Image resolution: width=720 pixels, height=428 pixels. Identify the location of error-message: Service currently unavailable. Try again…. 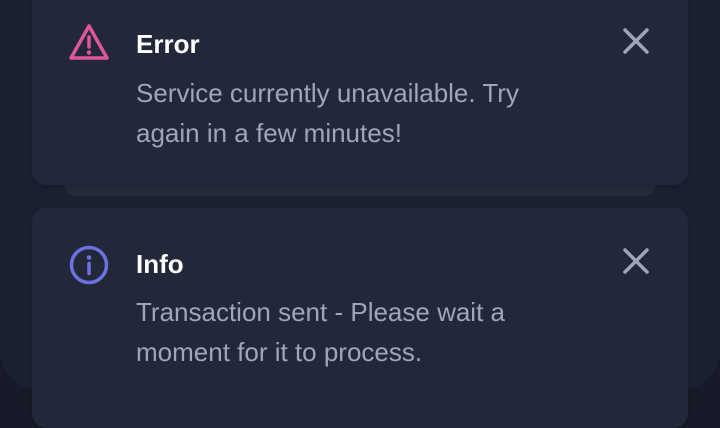
(327, 113).